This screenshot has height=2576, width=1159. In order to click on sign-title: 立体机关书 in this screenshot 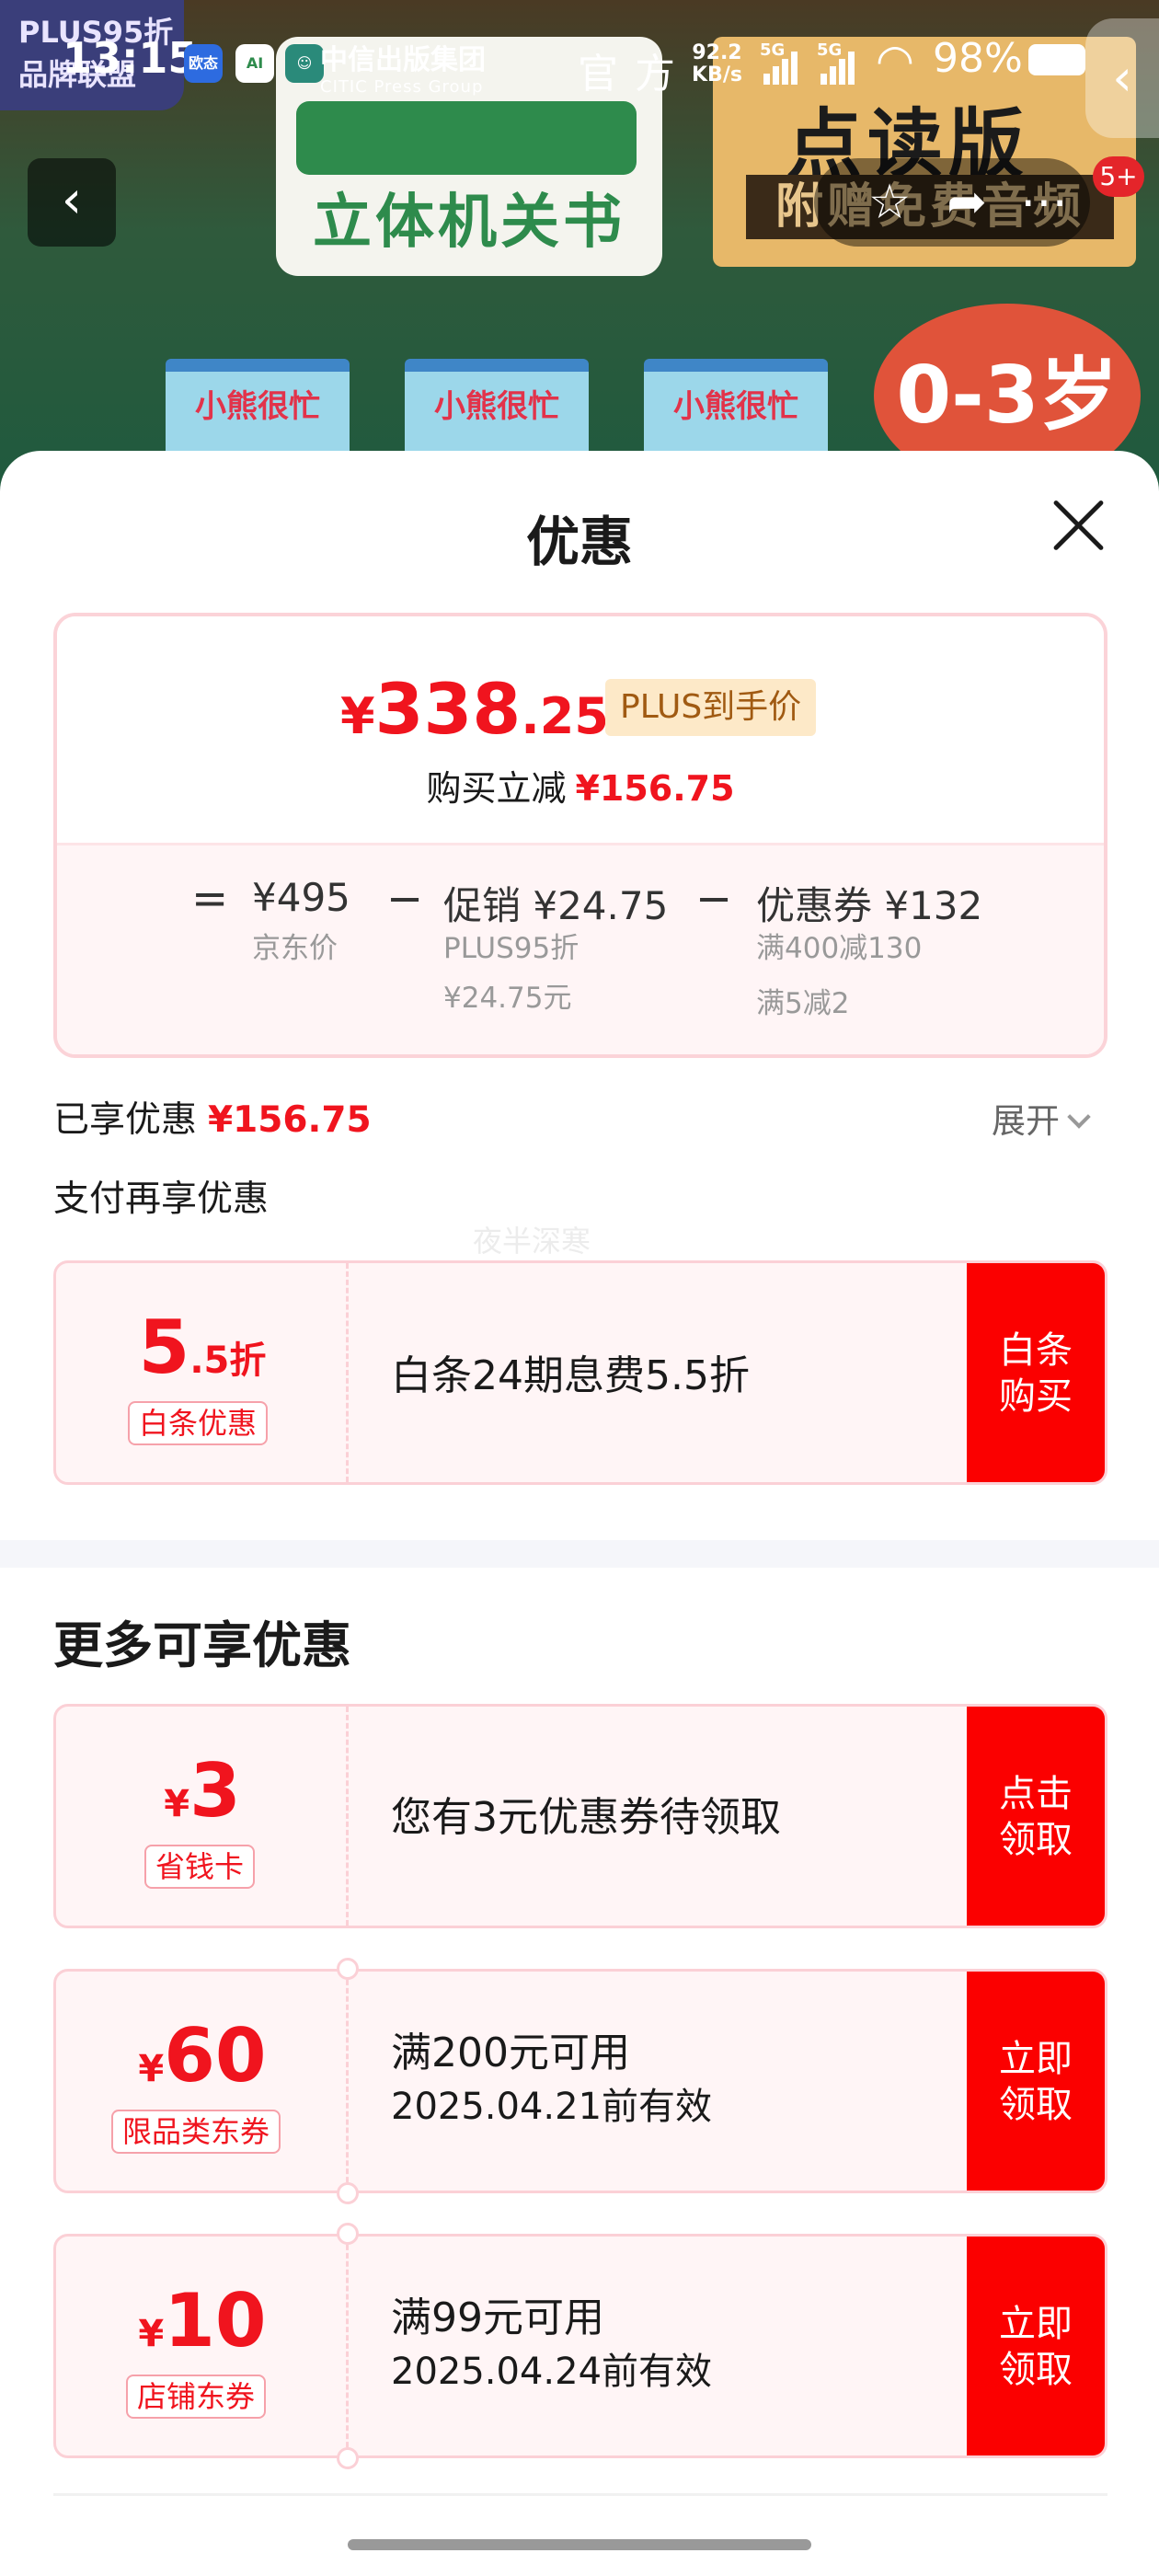, I will do `click(469, 223)`.